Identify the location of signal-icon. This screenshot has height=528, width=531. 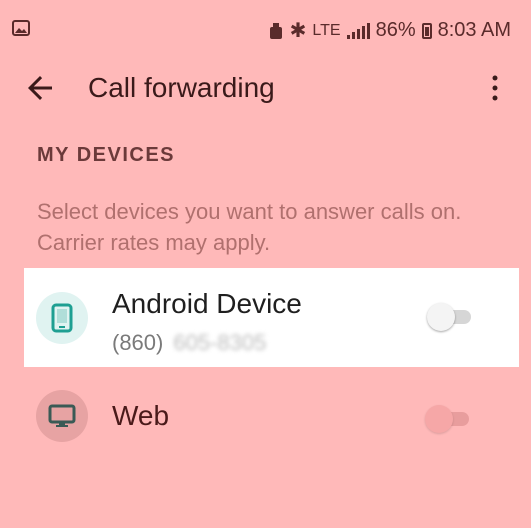
(358, 30).